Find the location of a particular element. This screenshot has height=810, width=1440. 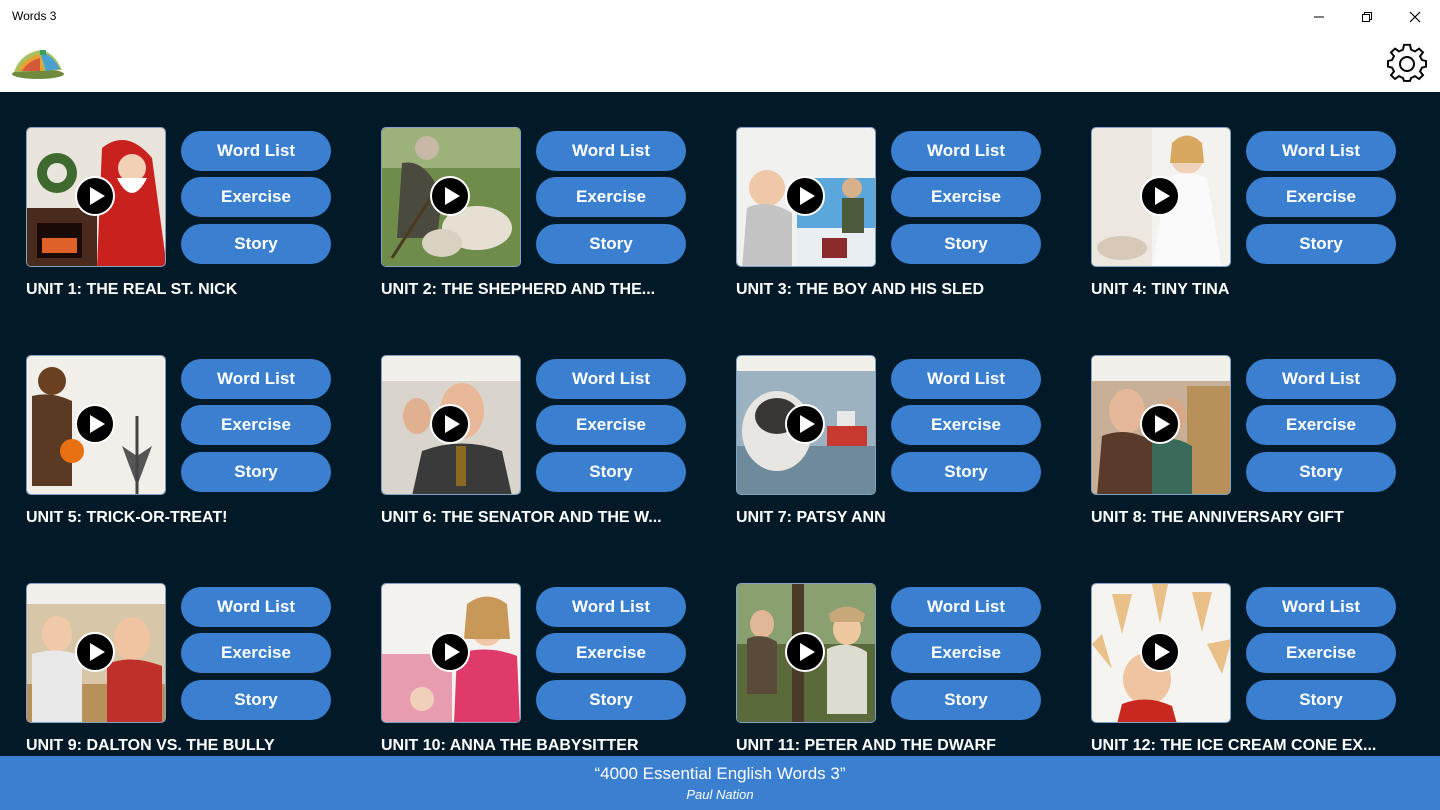

unit-title: UNIT 8: THE ANNIVERSARY GIFT is located at coordinates (1217, 517).